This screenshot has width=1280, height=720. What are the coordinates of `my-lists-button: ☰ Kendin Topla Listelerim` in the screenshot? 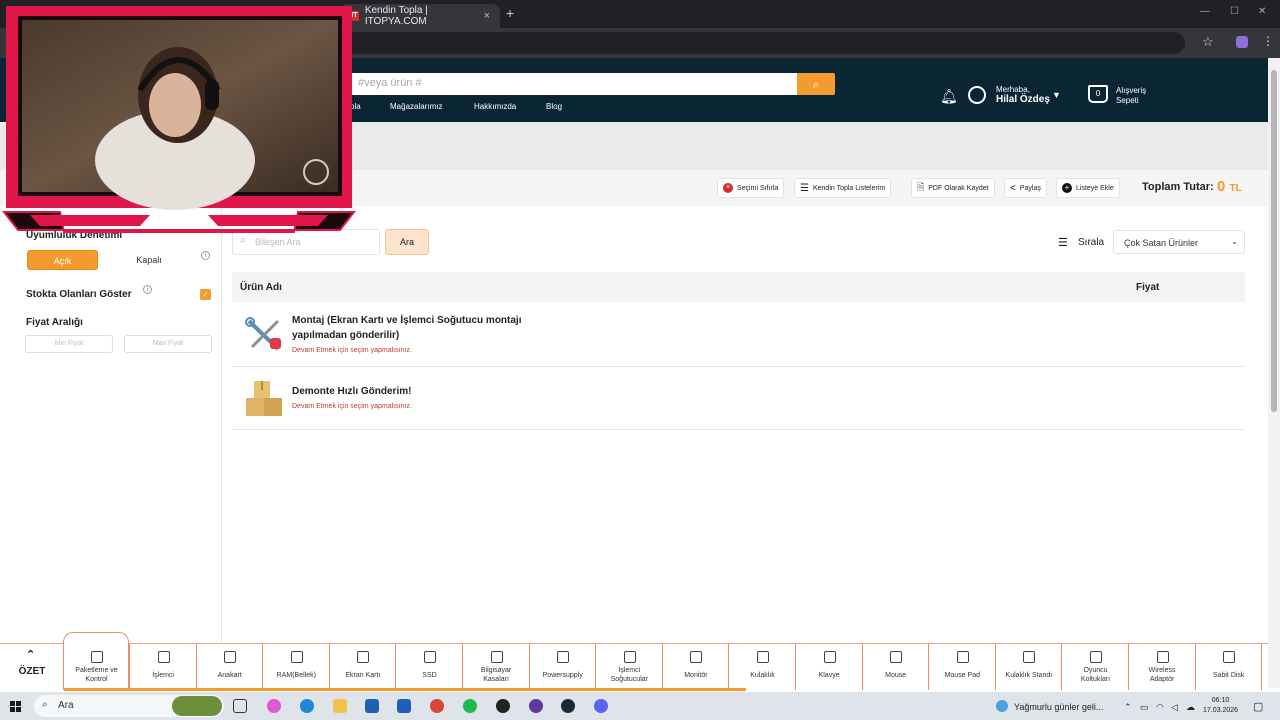 It's located at (843, 188).